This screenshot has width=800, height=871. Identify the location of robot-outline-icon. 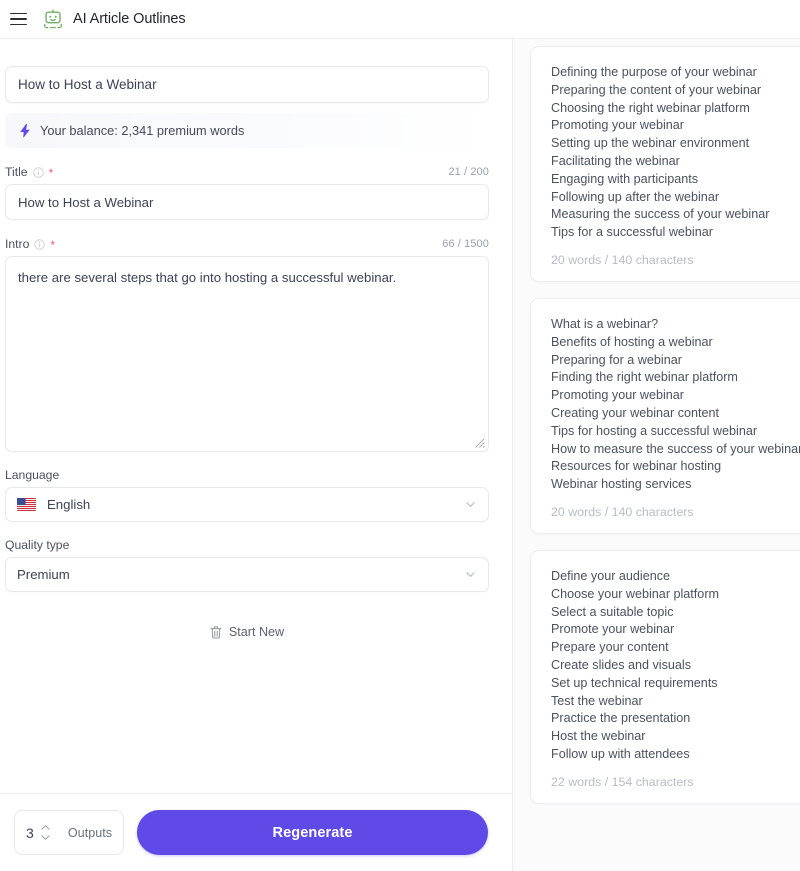
(53, 19).